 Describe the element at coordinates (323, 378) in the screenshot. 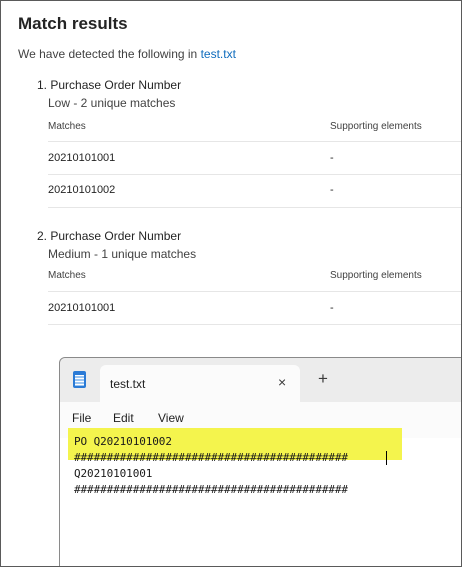

I see `plus-icon: +` at that location.